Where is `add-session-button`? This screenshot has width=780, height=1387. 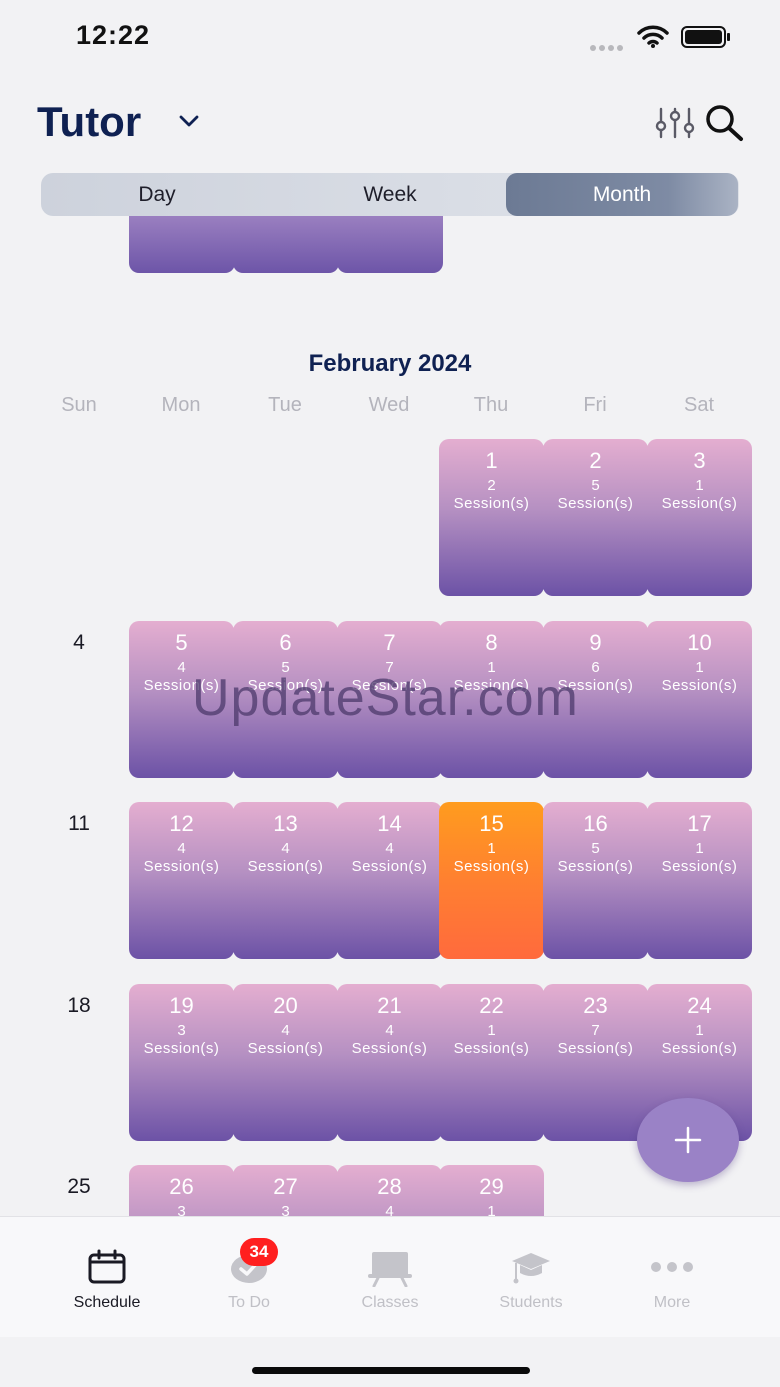 add-session-button is located at coordinates (688, 1140).